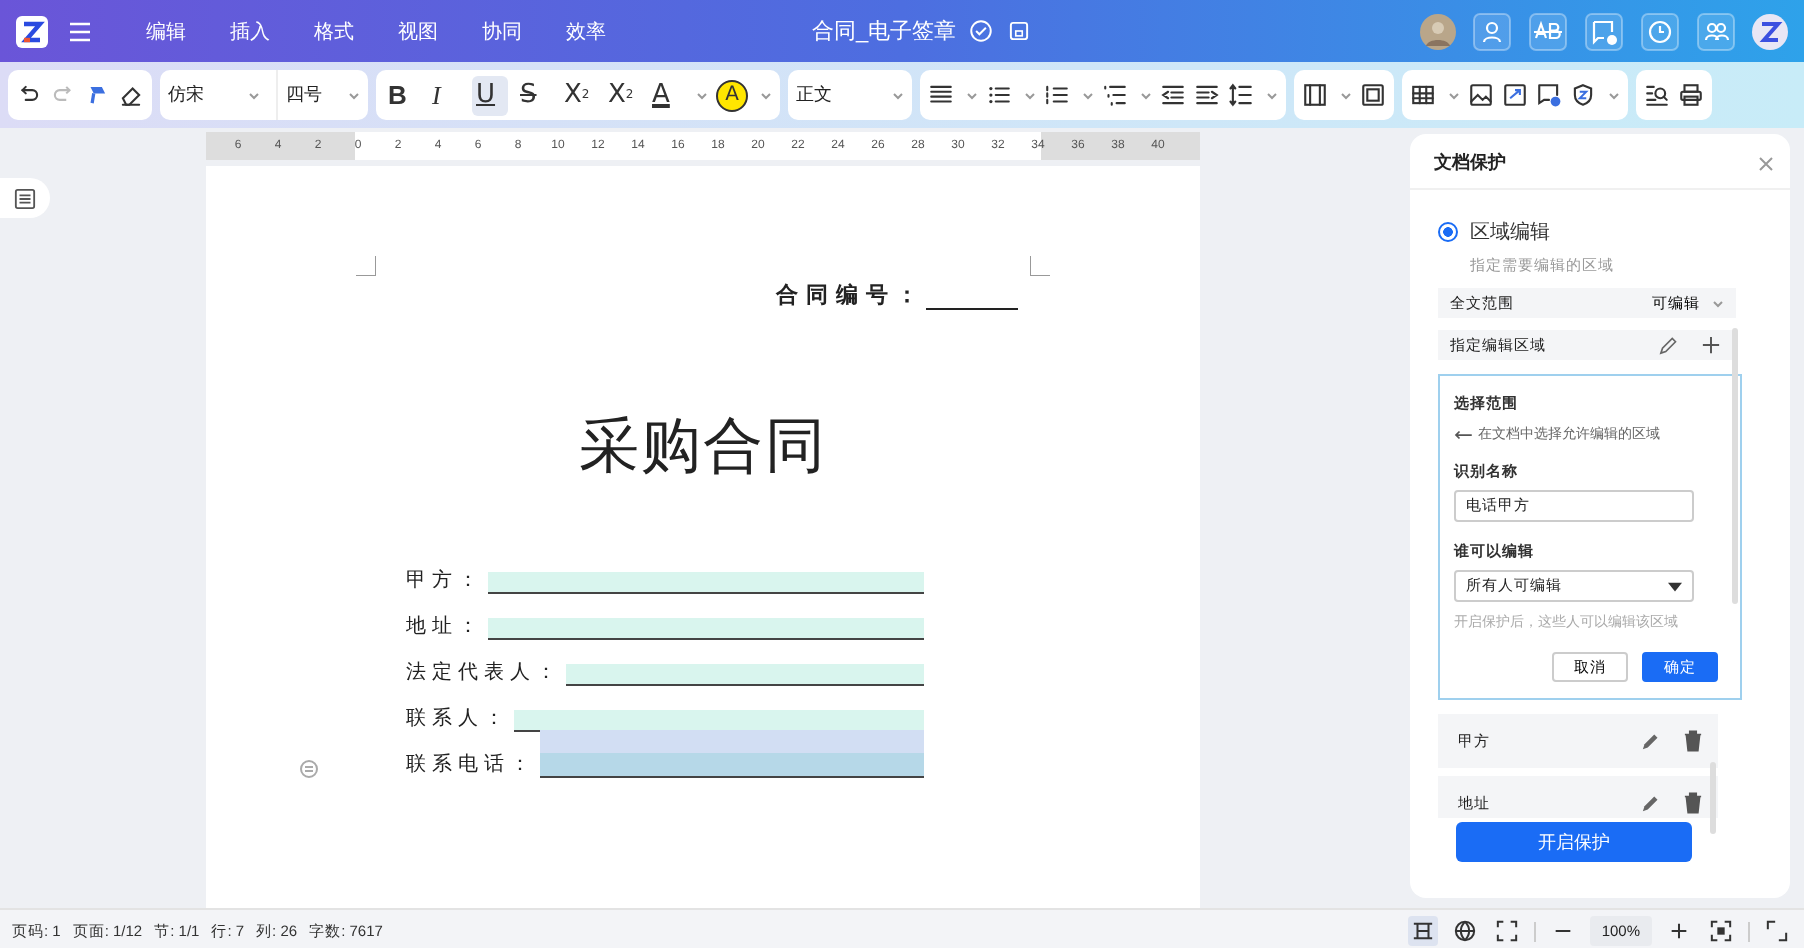  Describe the element at coordinates (586, 31) in the screenshot. I see `menu-item: 效率` at that location.